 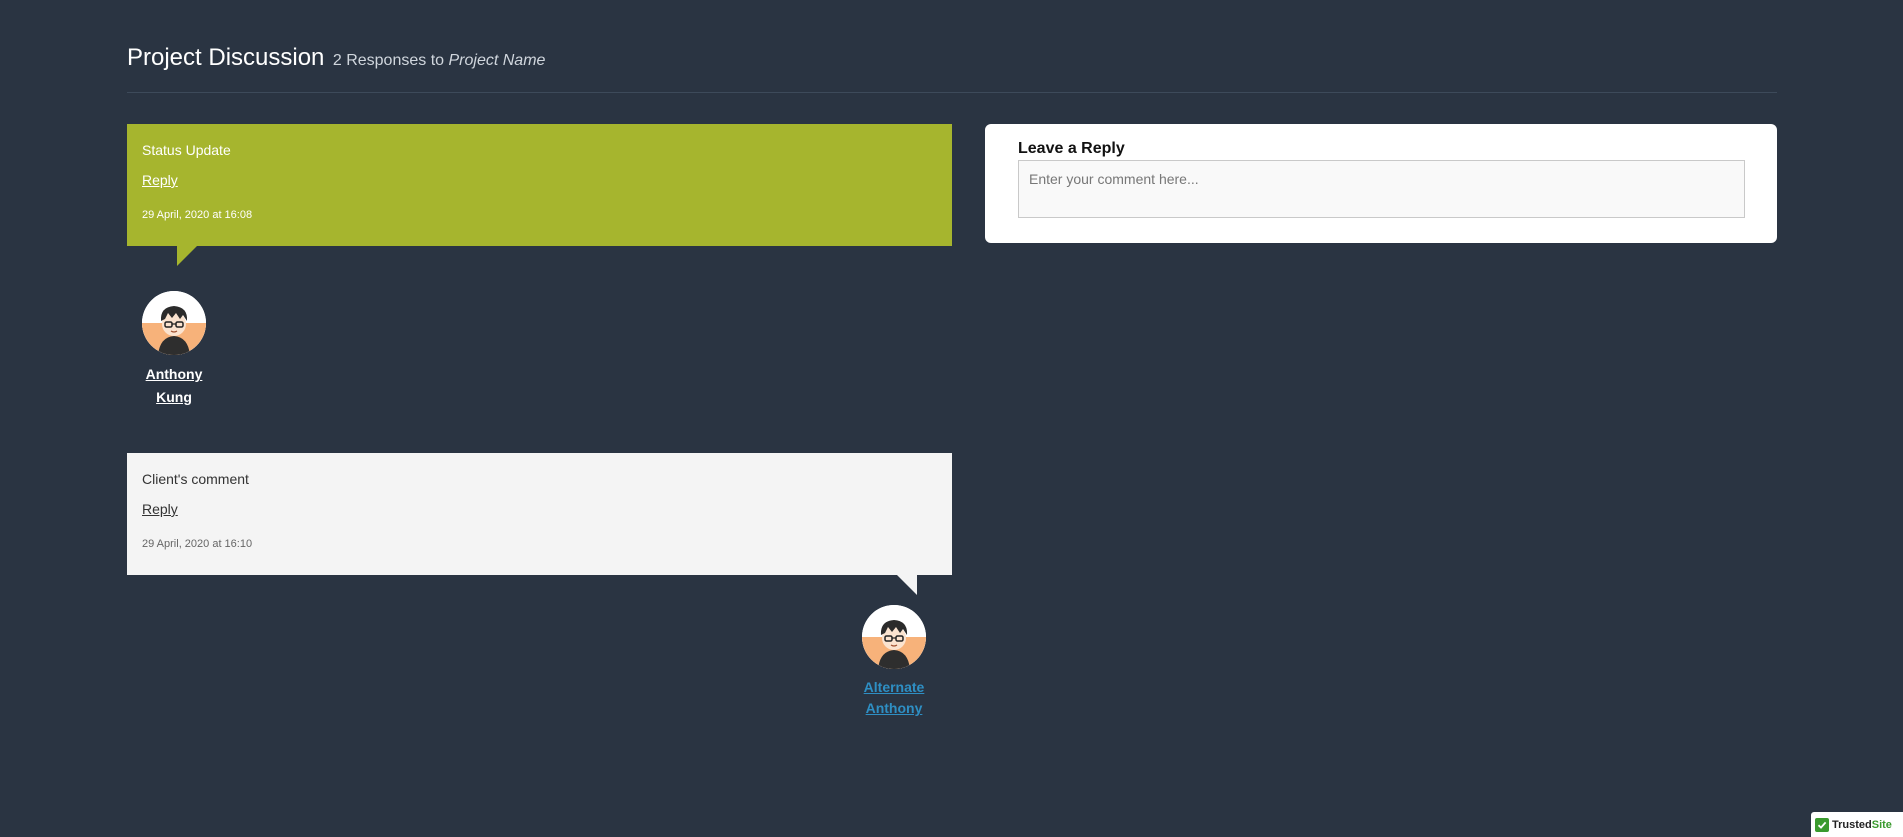 I want to click on trusted-site-badge: TrustedSite, so click(x=1857, y=824).